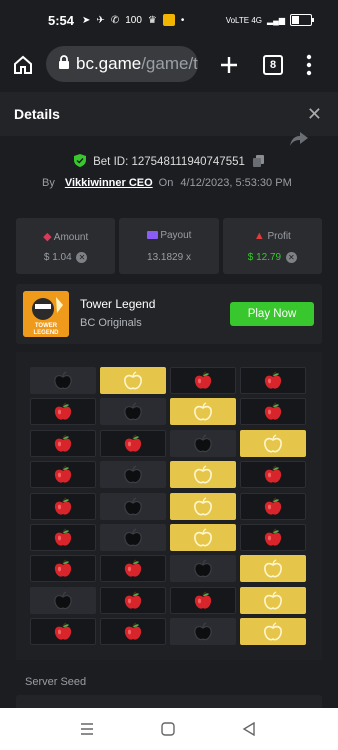 This screenshot has height=750, width=338. Describe the element at coordinates (314, 114) in the screenshot. I see `close-icon: ✕` at that location.